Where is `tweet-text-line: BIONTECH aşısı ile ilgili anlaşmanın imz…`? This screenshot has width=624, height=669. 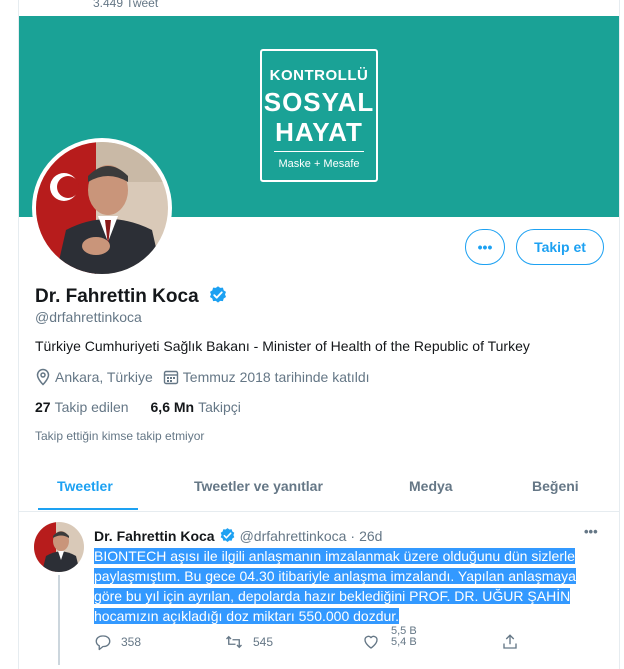
tweet-text-line: BIONTECH aşısı ile ilgili anlaşmanın imz… is located at coordinates (334, 556).